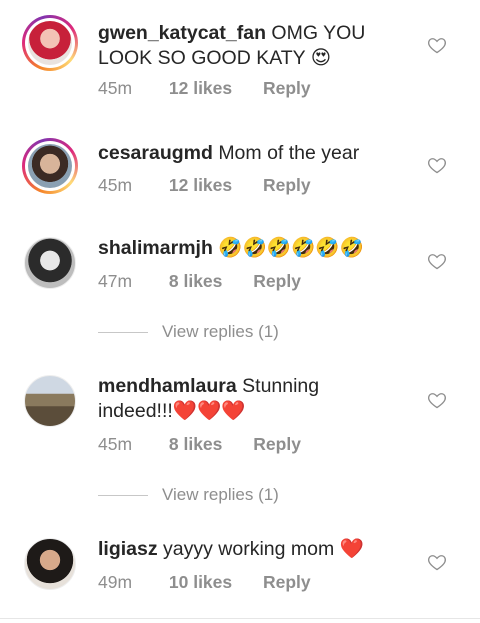  I want to click on comment-body: 🤣🤣🤣🤣🤣🤣, so click(291, 248).